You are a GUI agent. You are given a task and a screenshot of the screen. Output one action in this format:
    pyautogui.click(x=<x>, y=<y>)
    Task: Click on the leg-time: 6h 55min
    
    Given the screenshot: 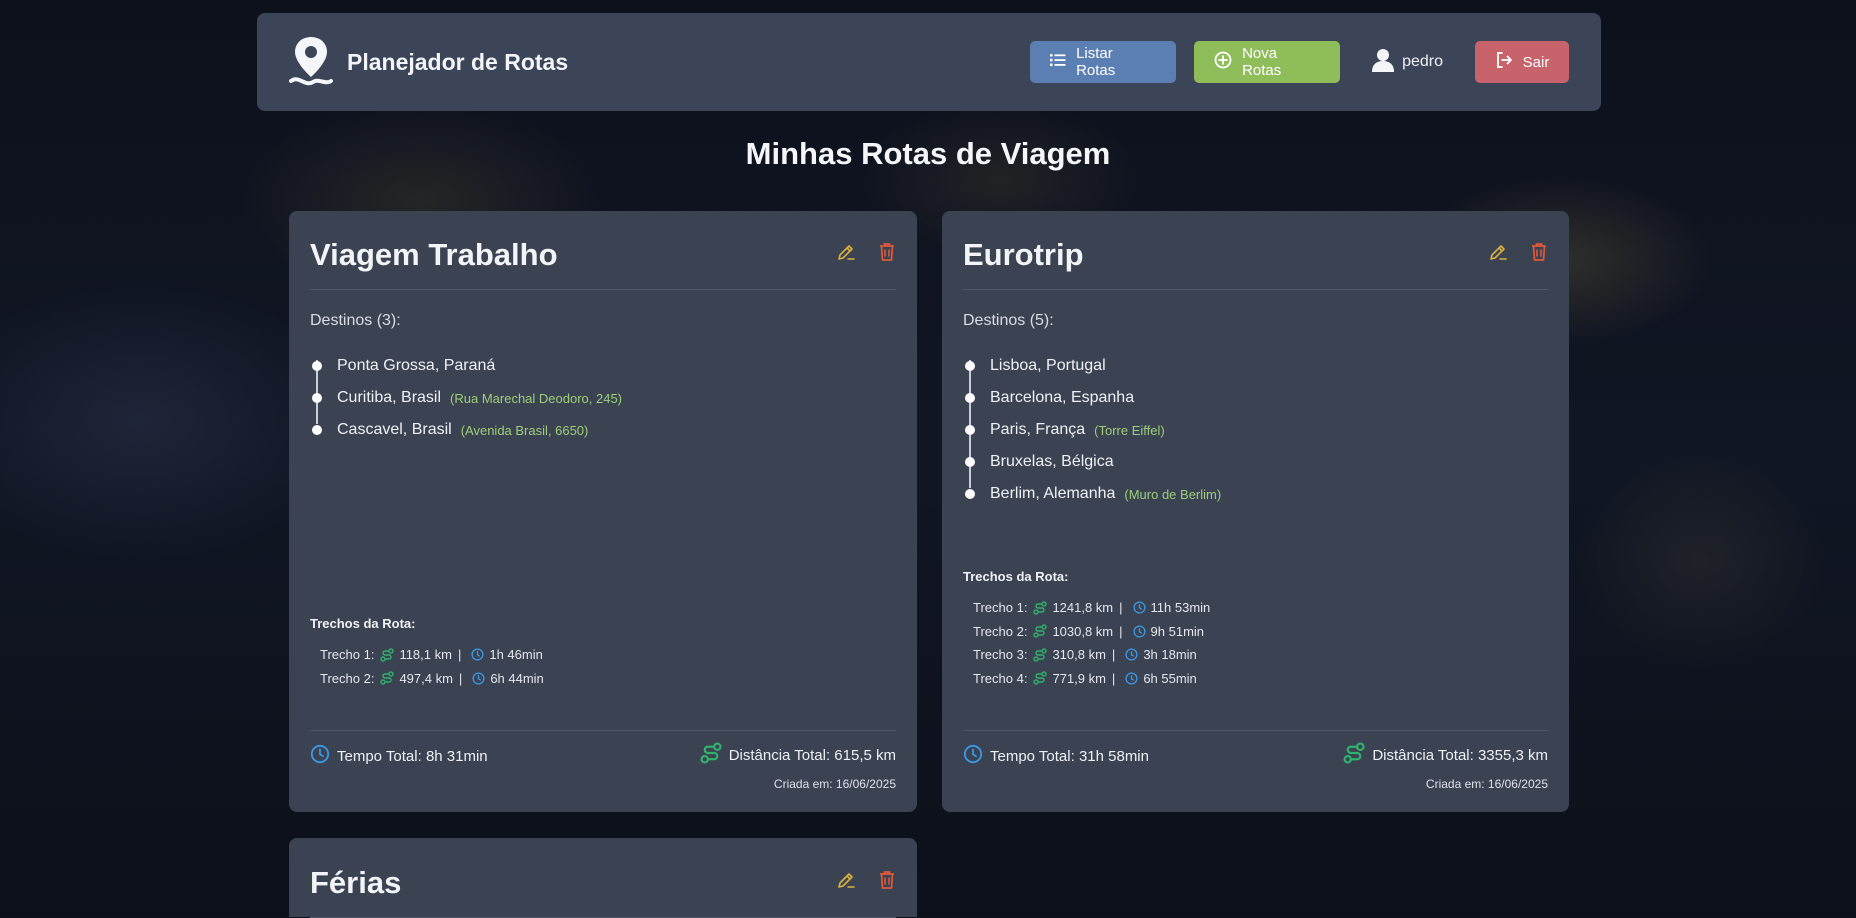 What is the action you would take?
    pyautogui.click(x=1170, y=678)
    